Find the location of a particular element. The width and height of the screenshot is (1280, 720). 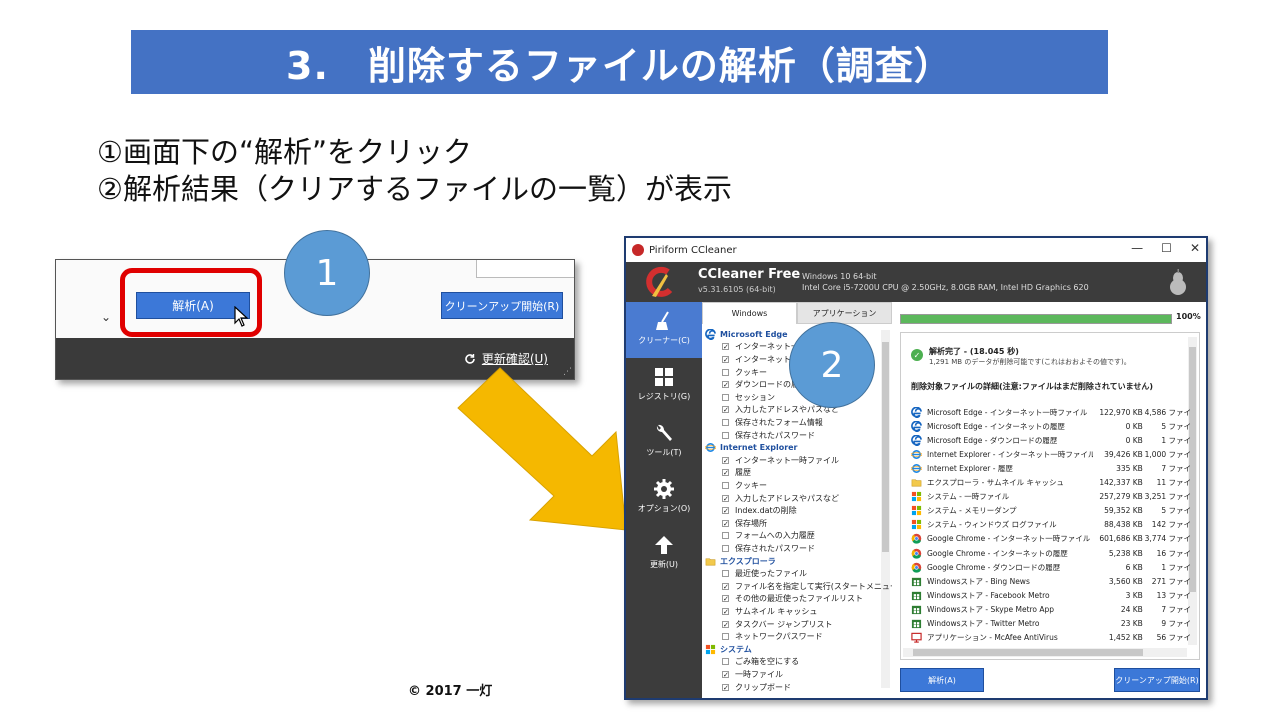

analysis-complete-title: 解析完了 - (18.045 秒) is located at coordinates (974, 351).